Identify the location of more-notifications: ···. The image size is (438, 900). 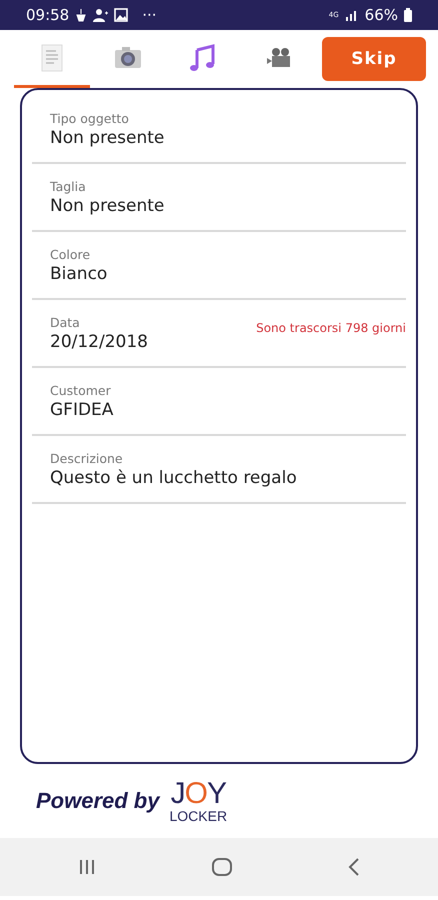
(149, 15).